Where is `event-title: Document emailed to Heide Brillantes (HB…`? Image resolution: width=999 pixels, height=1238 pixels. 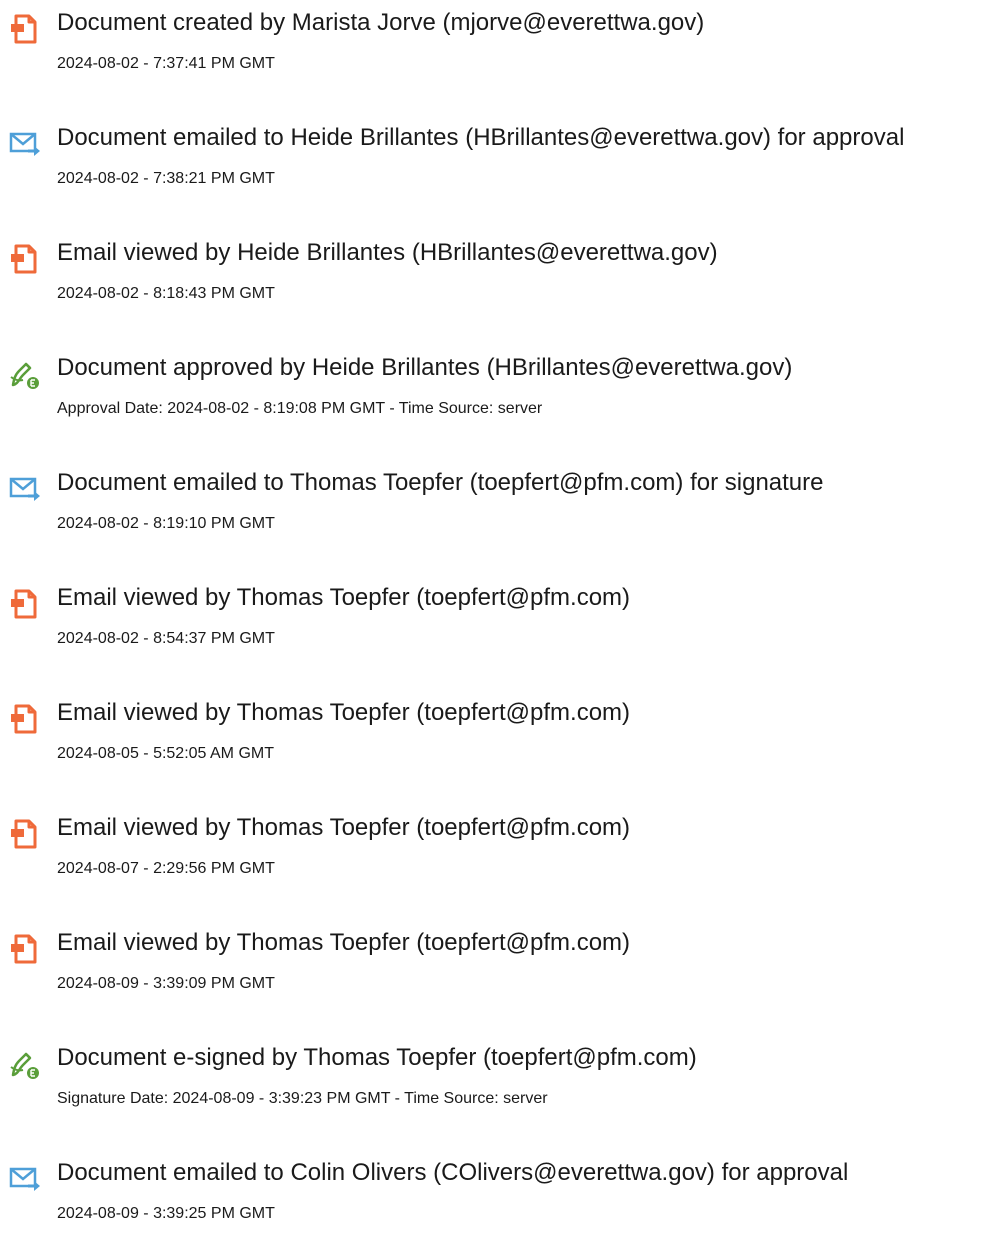 event-title: Document emailed to Heide Brillantes (HB… is located at coordinates (481, 137).